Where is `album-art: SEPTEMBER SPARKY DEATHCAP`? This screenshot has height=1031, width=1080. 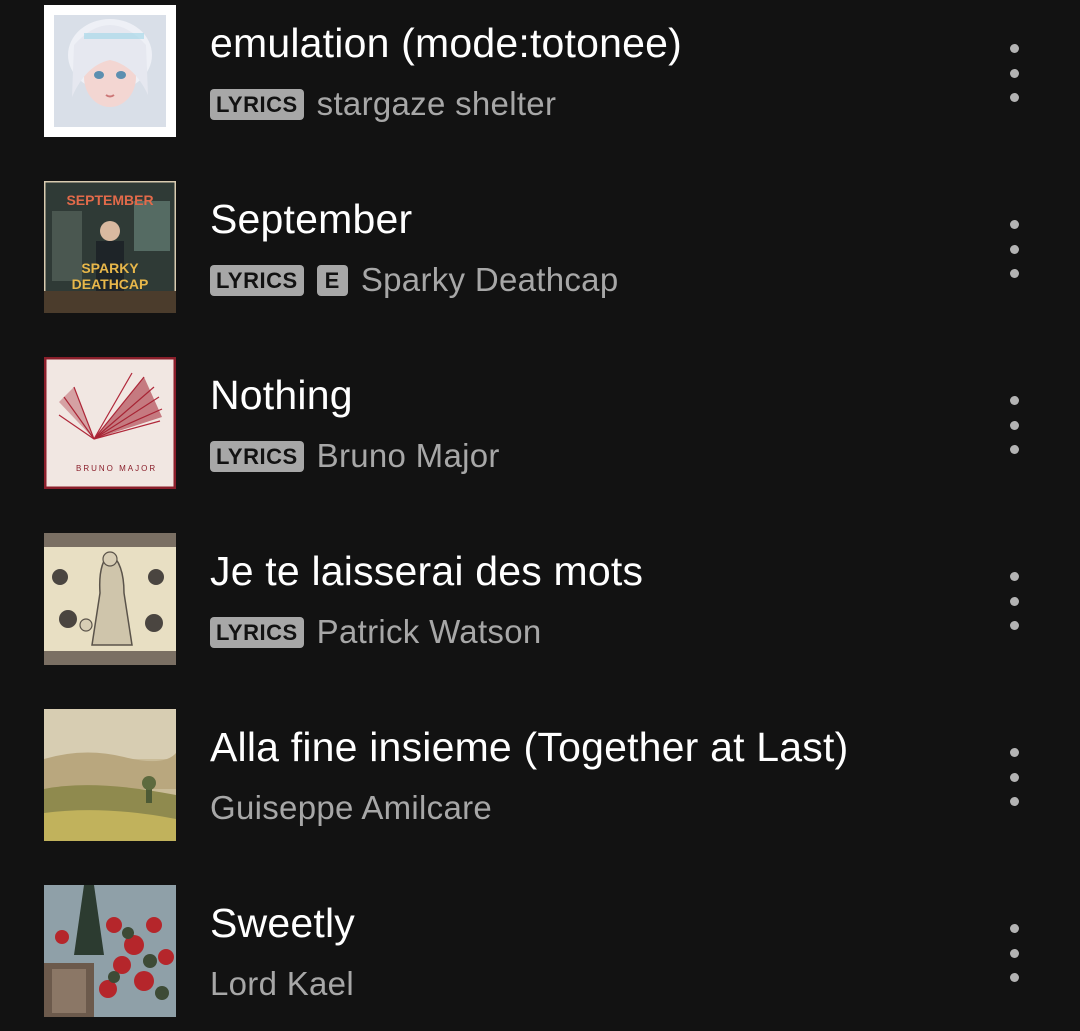
album-art: SEPTEMBER SPARKY DEATHCAP is located at coordinates (110, 247).